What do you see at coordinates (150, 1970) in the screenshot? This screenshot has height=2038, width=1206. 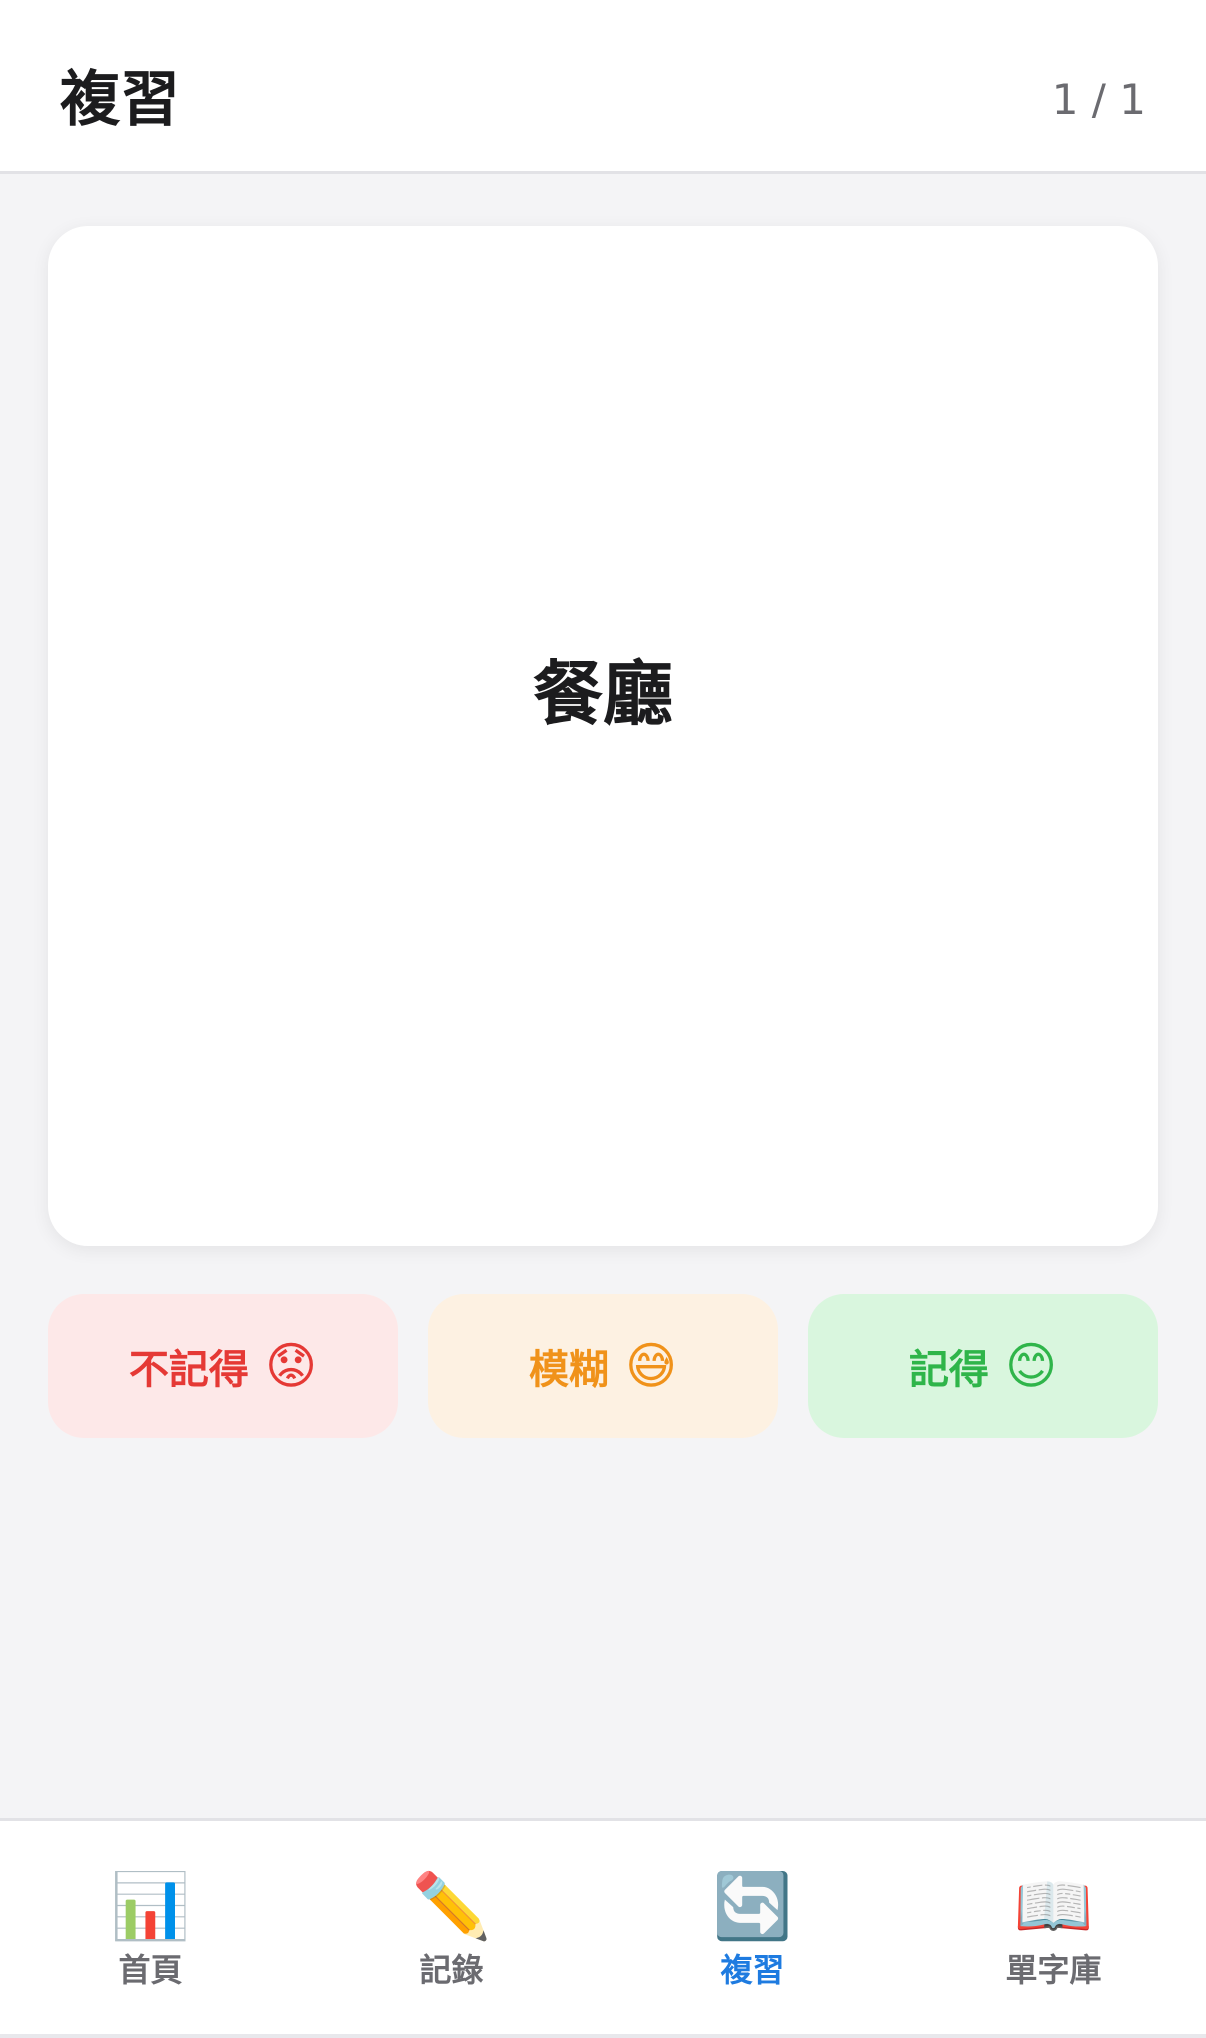 I see `tab-home-label: 首頁` at bounding box center [150, 1970].